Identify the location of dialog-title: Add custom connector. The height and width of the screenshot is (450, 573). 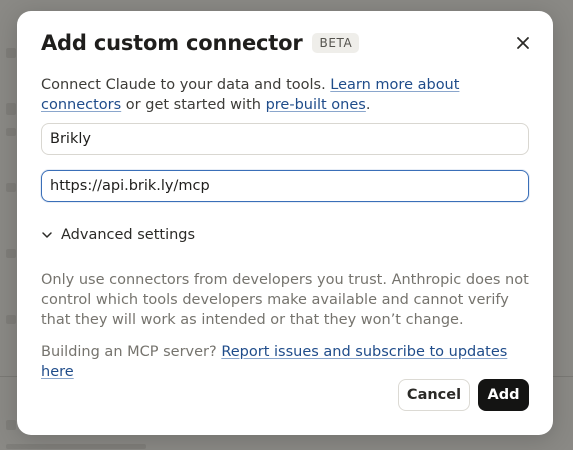
(172, 43).